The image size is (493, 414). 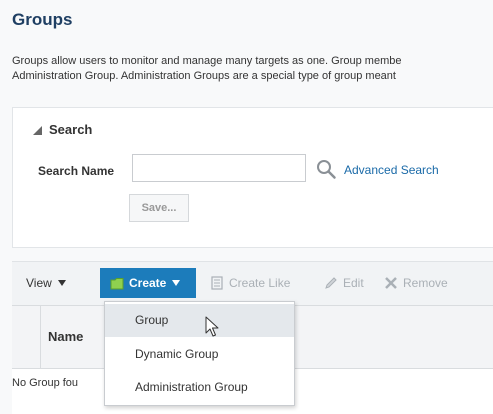 What do you see at coordinates (331, 283) in the screenshot?
I see `pencil-icon` at bounding box center [331, 283].